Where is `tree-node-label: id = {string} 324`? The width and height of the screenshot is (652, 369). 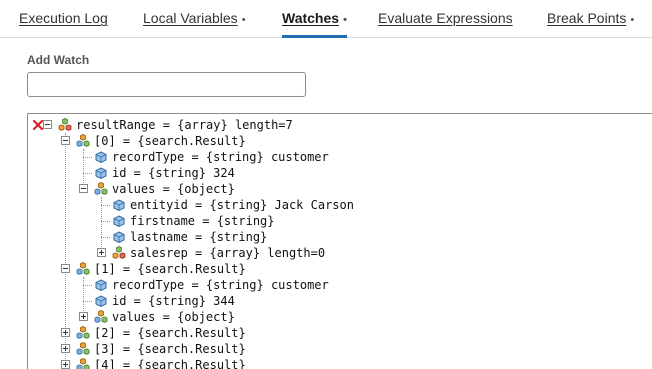 tree-node-label: id = {string} 324 is located at coordinates (173, 173).